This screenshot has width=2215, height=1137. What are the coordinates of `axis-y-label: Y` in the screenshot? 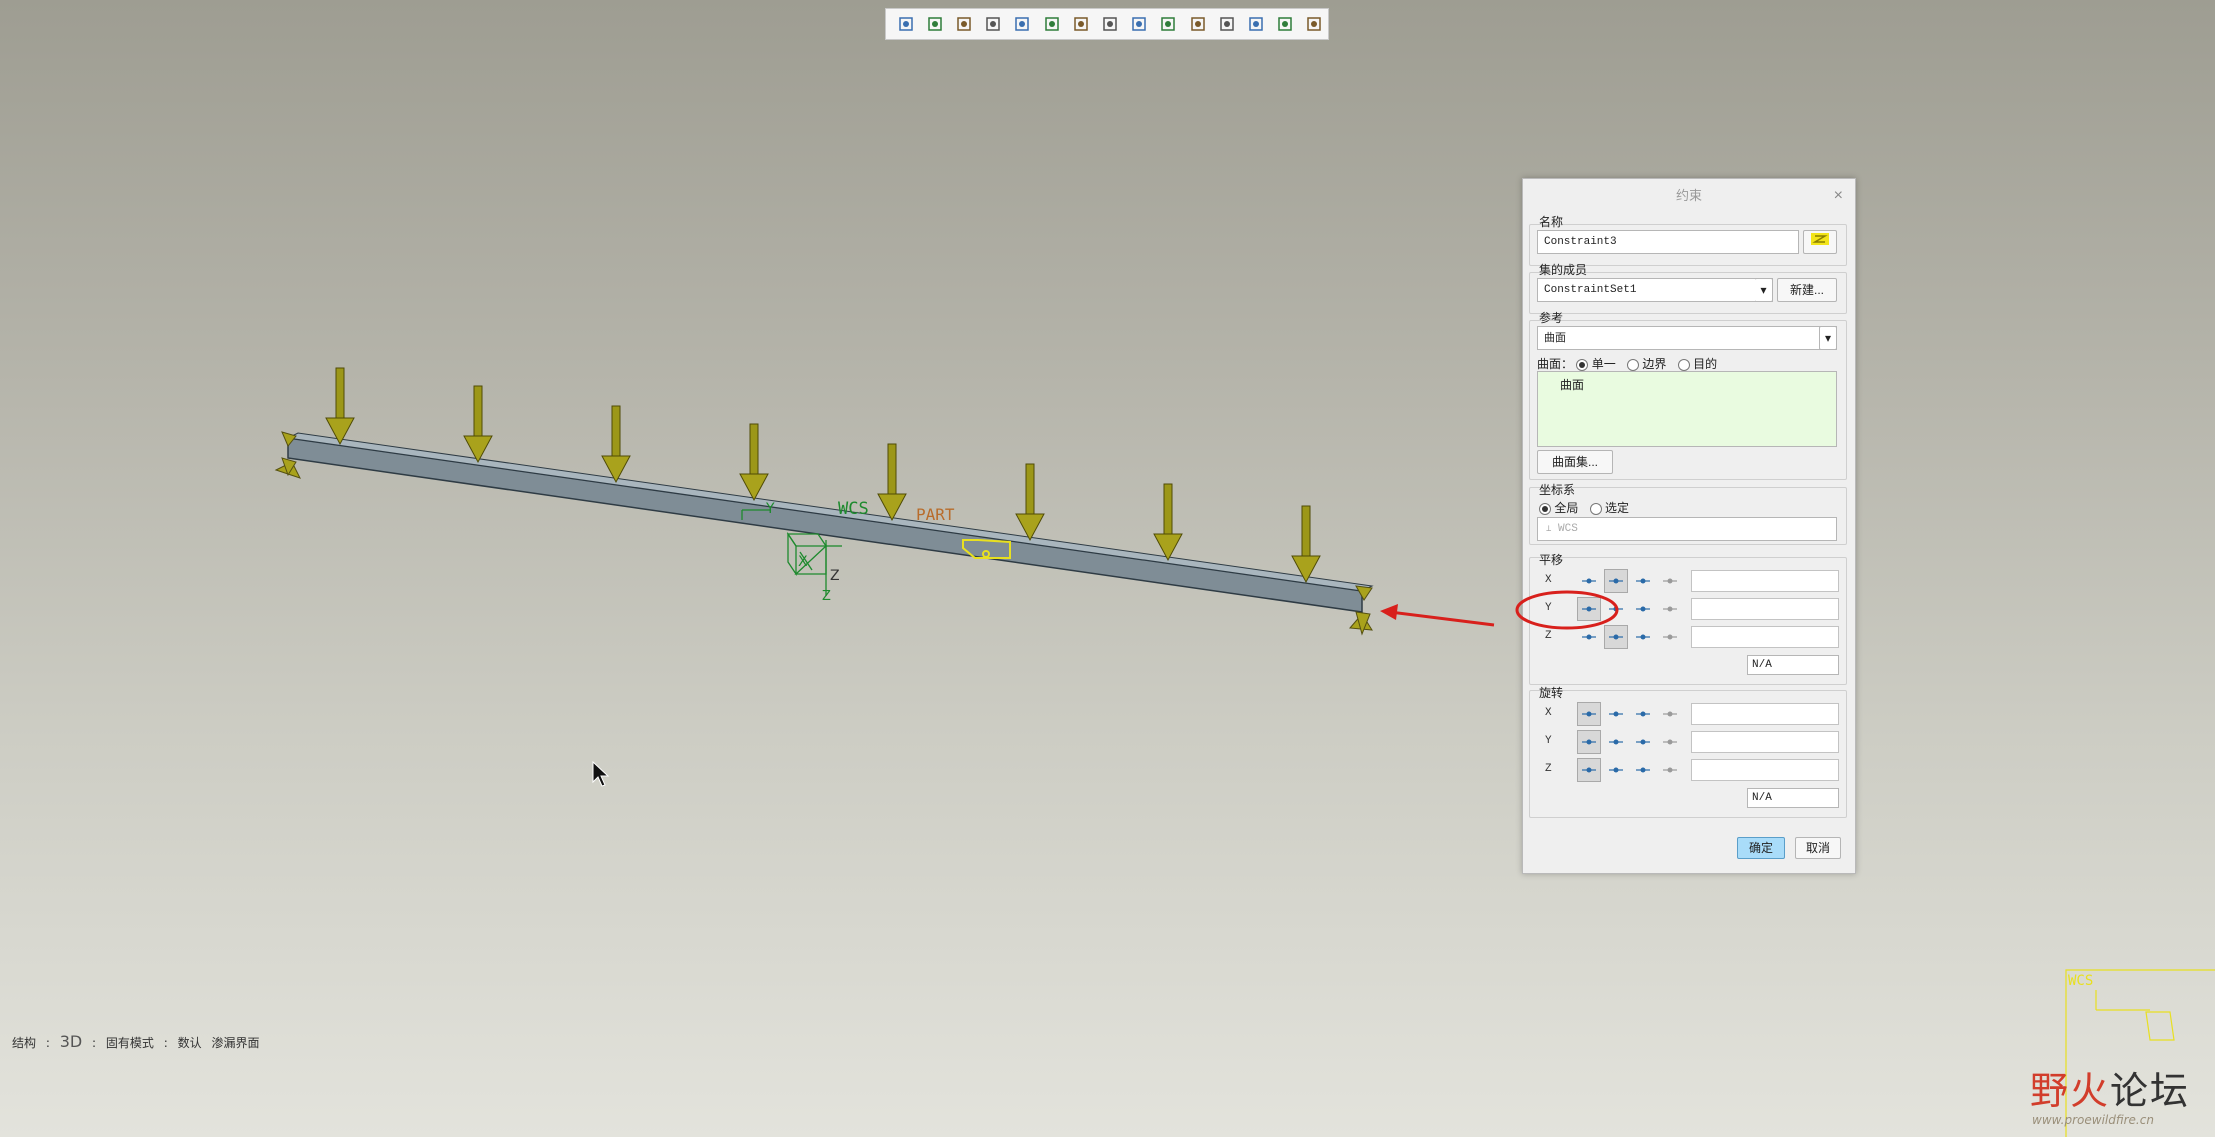 It's located at (770, 509).